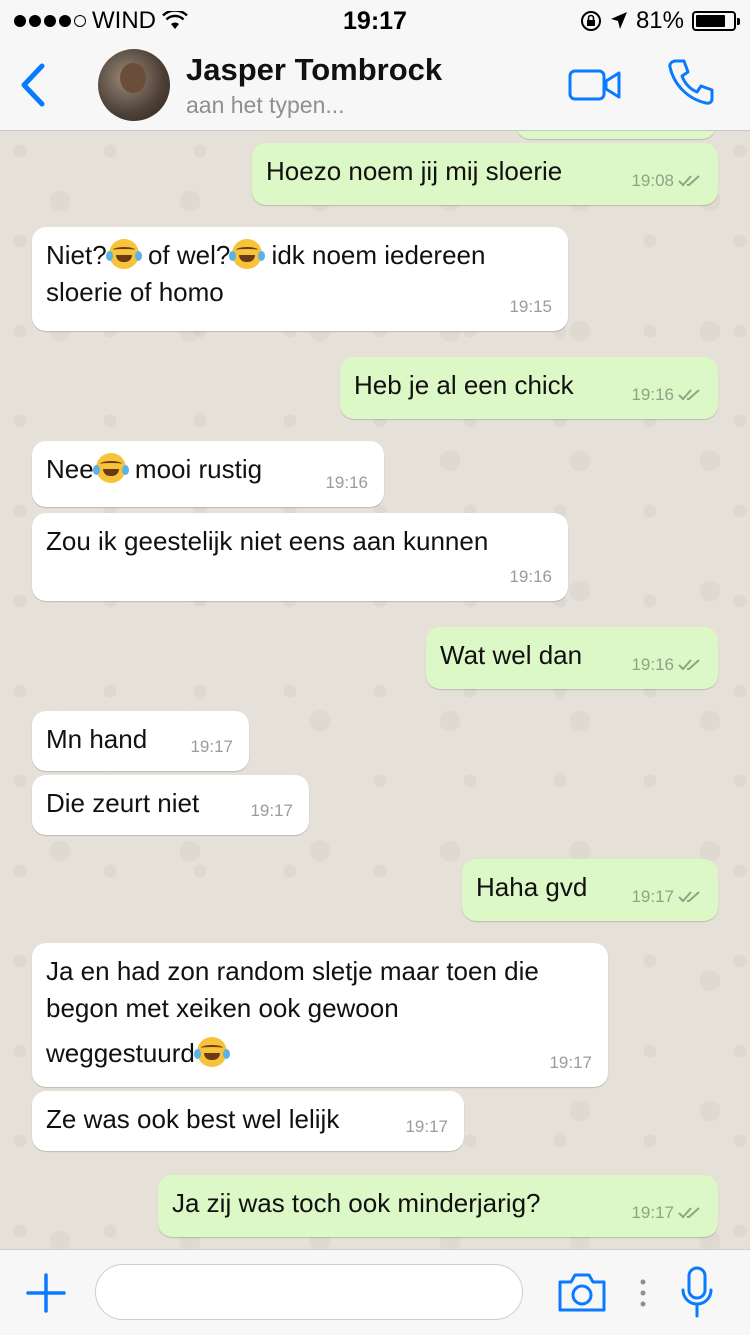 This screenshot has height=1335, width=750. I want to click on message-text: Niet?, so click(76, 255).